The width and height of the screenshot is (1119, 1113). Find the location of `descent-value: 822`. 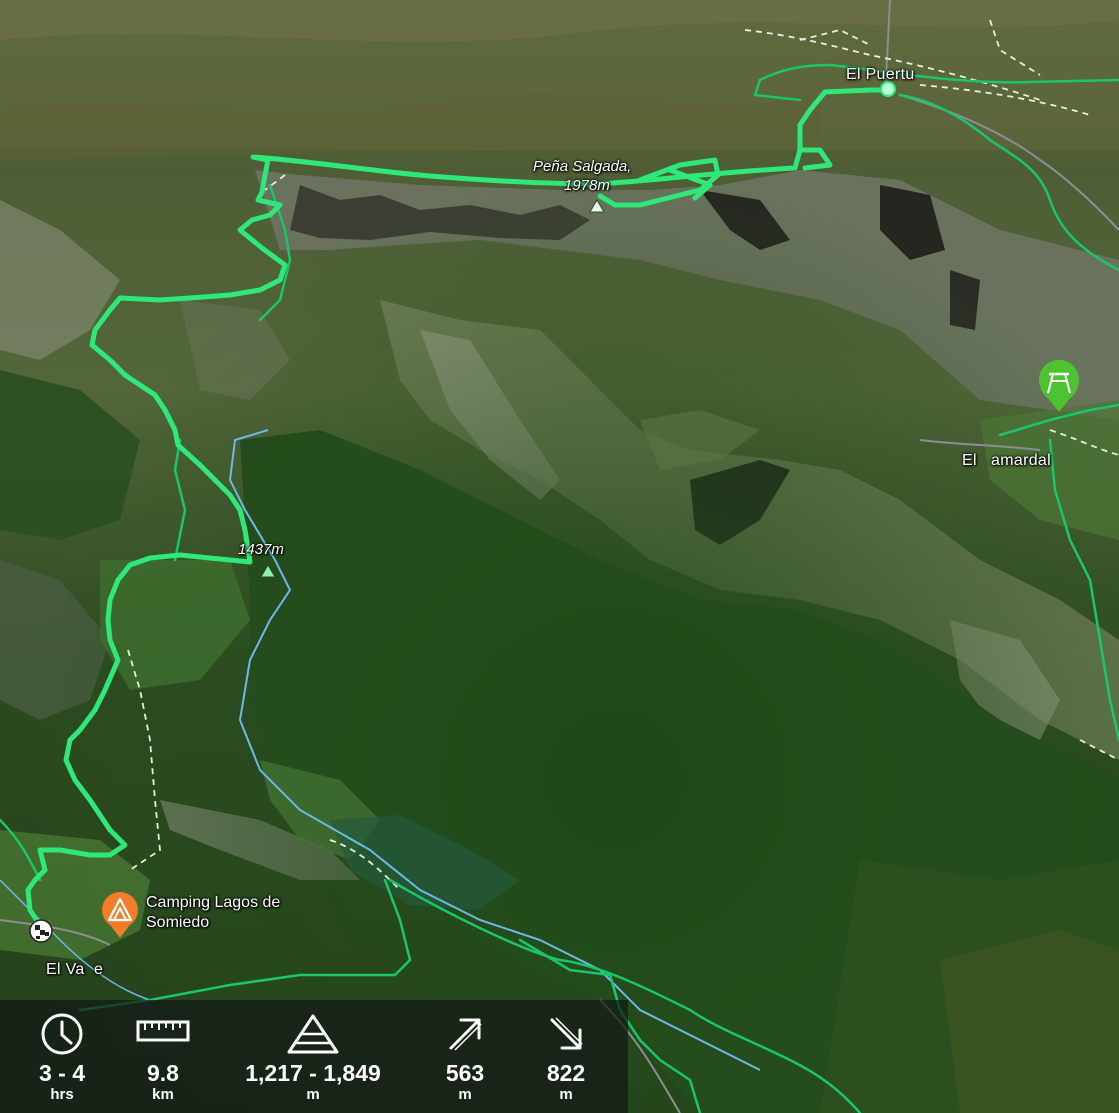

descent-value: 822 is located at coordinates (566, 1073).